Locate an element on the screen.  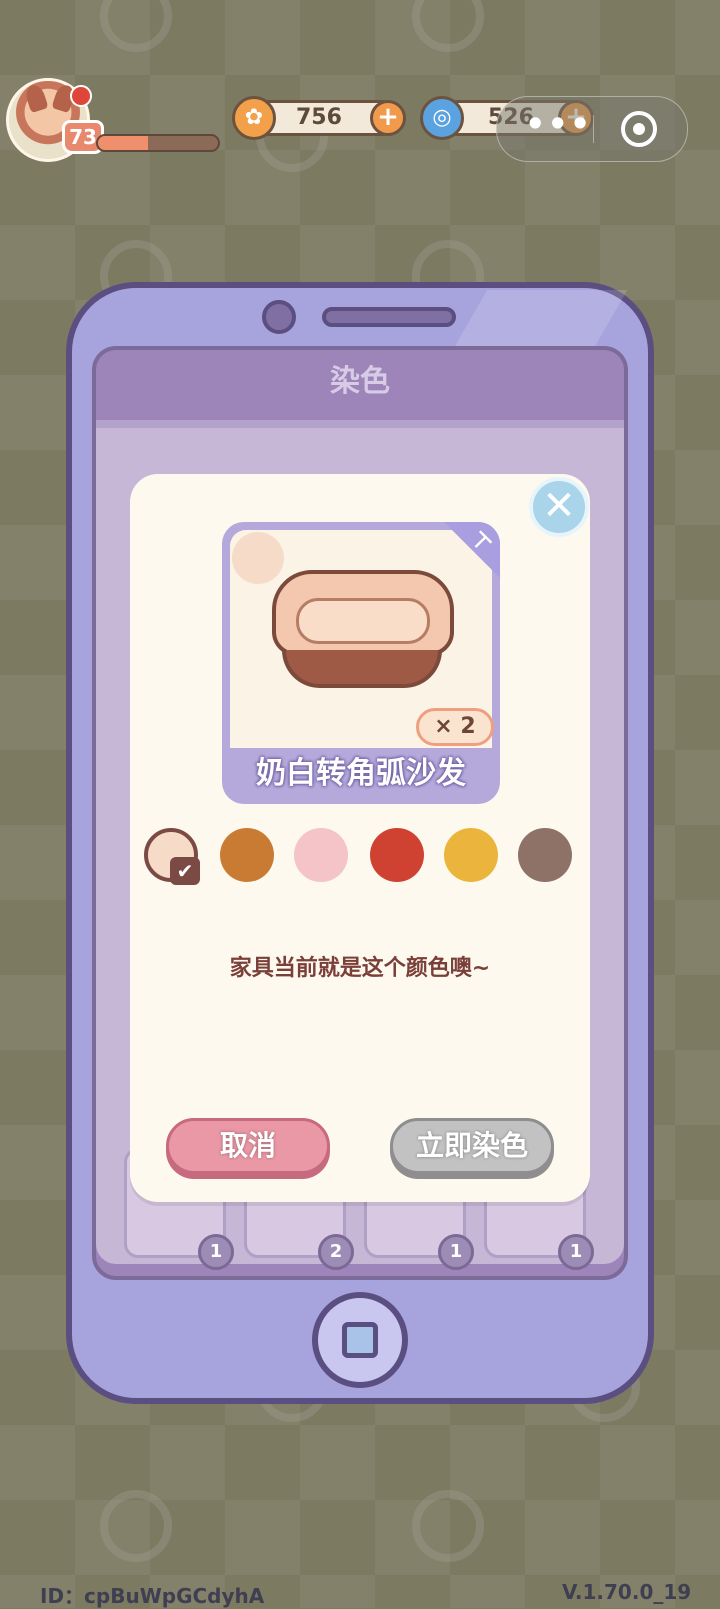
sofa-seat is located at coordinates (363, 621).